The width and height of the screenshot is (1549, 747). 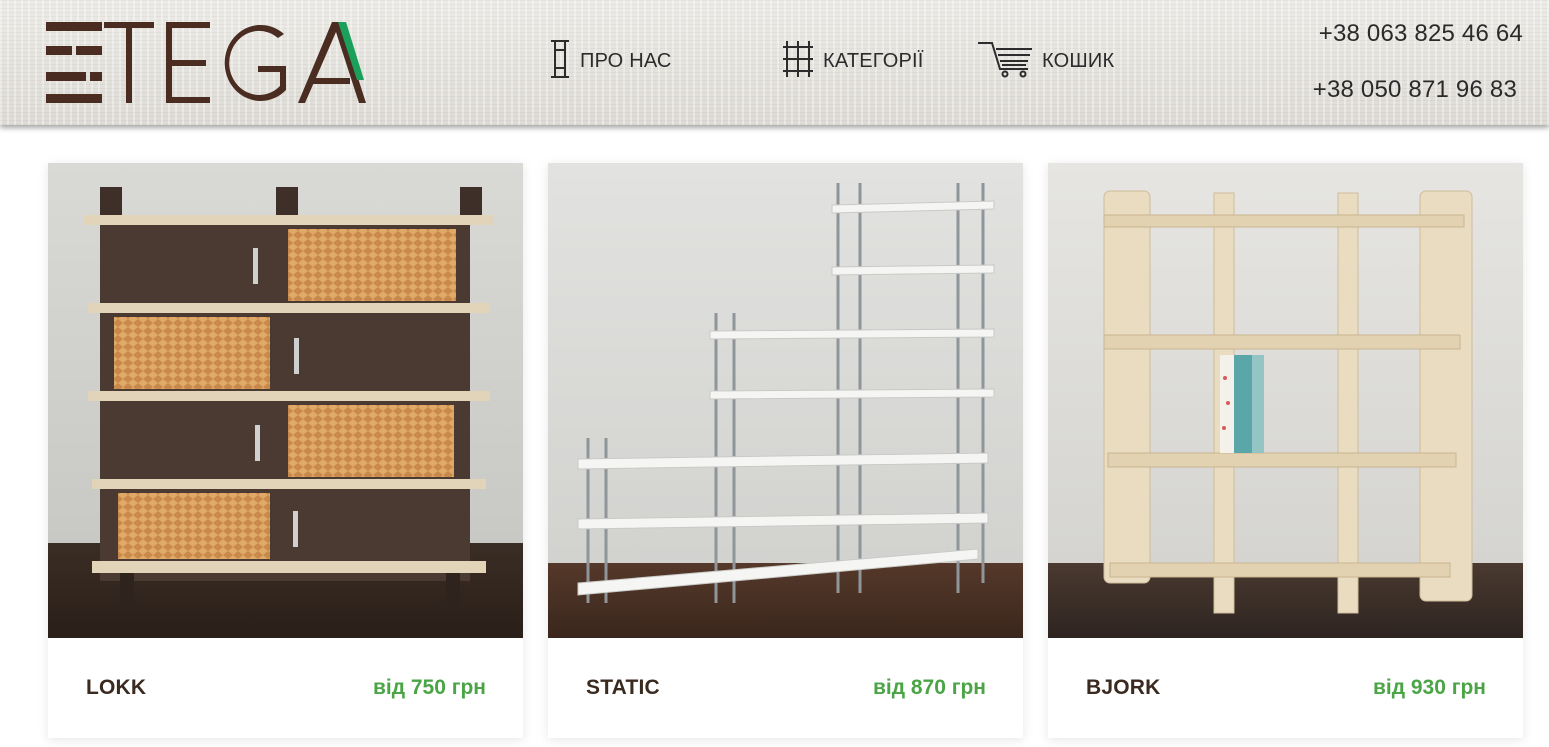 I want to click on nav-categories-label: КАТЕГОРІЇ, so click(x=873, y=60).